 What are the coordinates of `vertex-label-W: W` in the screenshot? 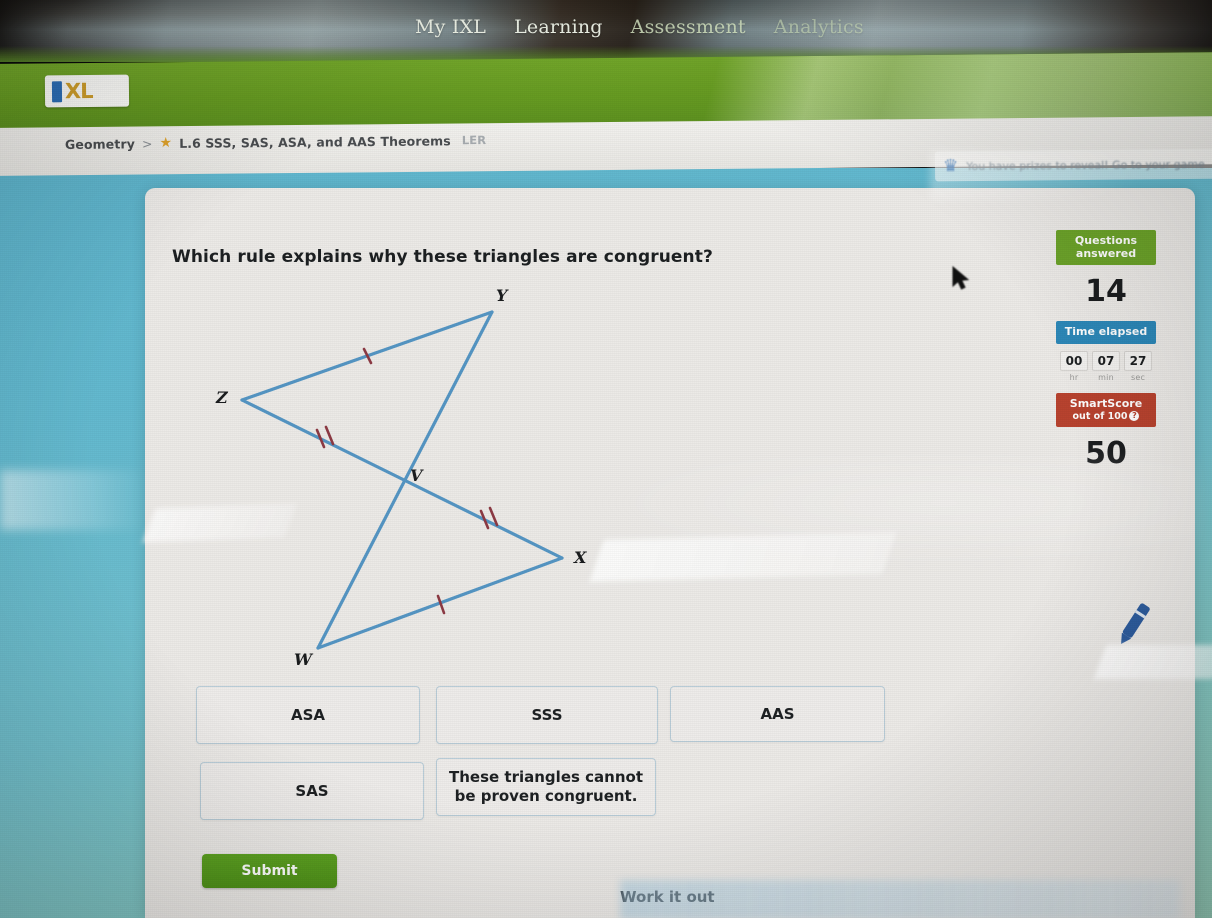 It's located at (303, 659).